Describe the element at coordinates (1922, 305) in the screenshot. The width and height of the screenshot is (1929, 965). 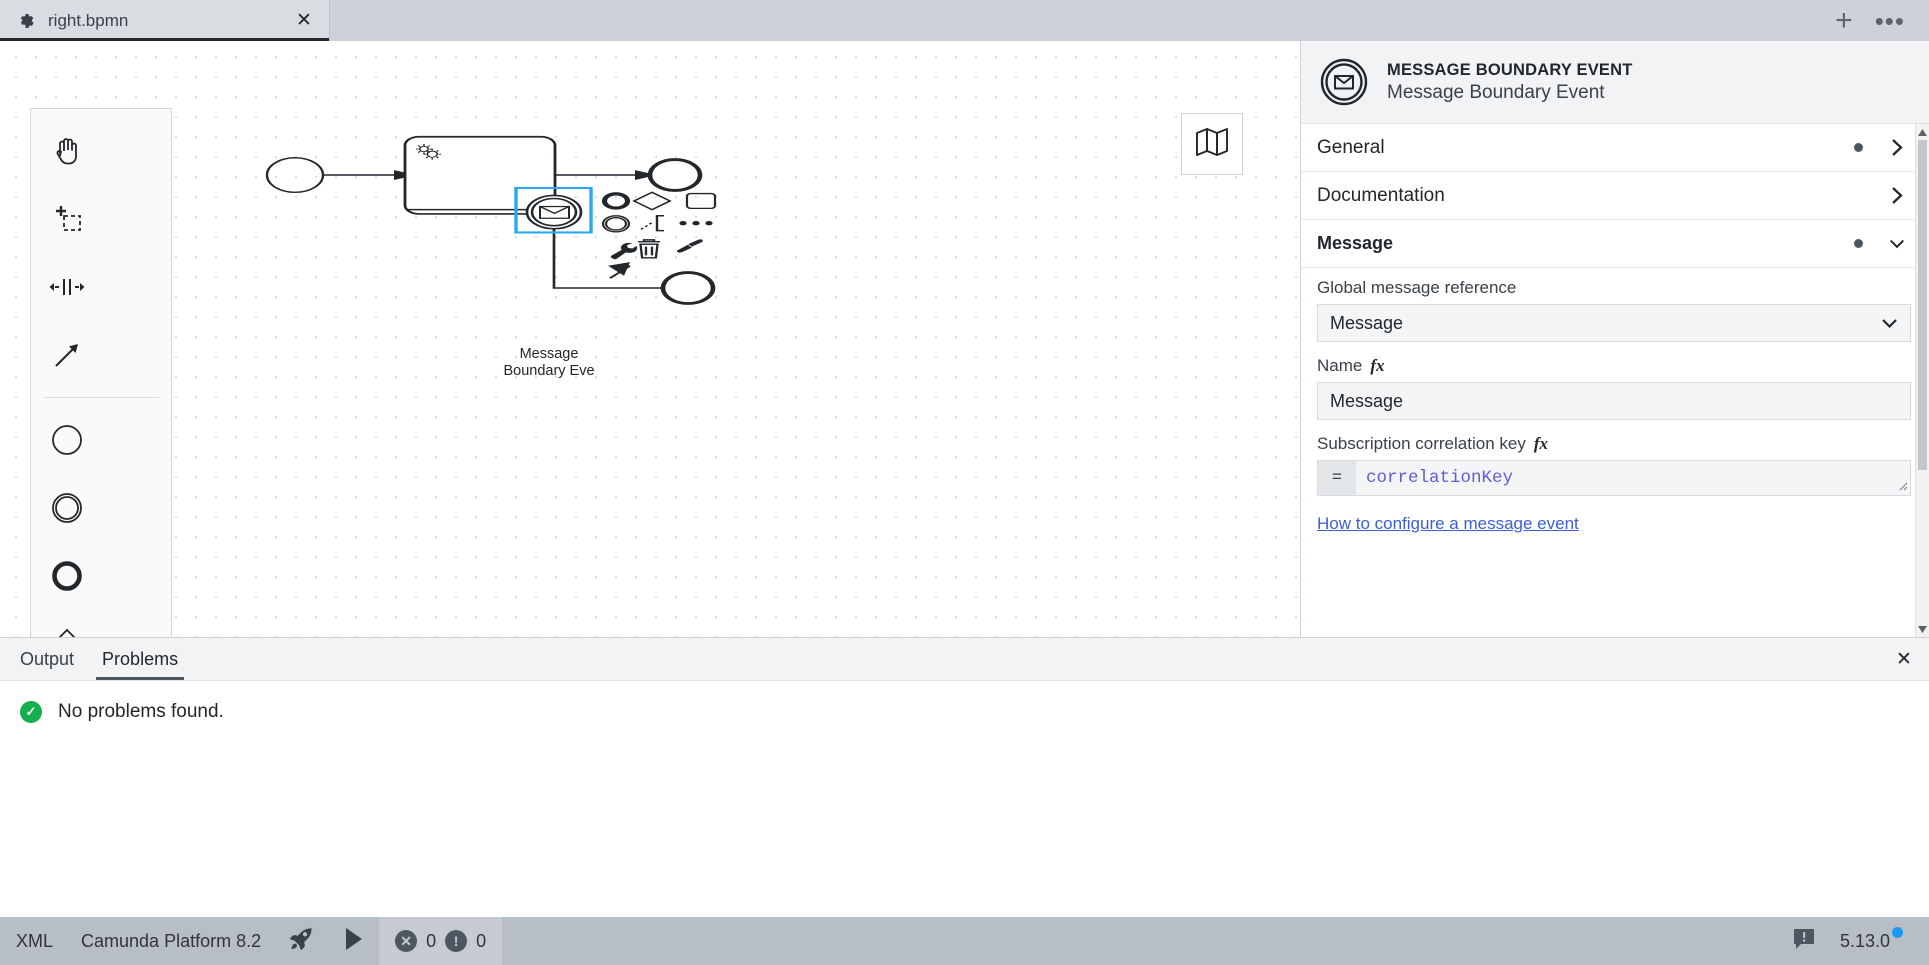
I see `scrollbar-thumb` at that location.